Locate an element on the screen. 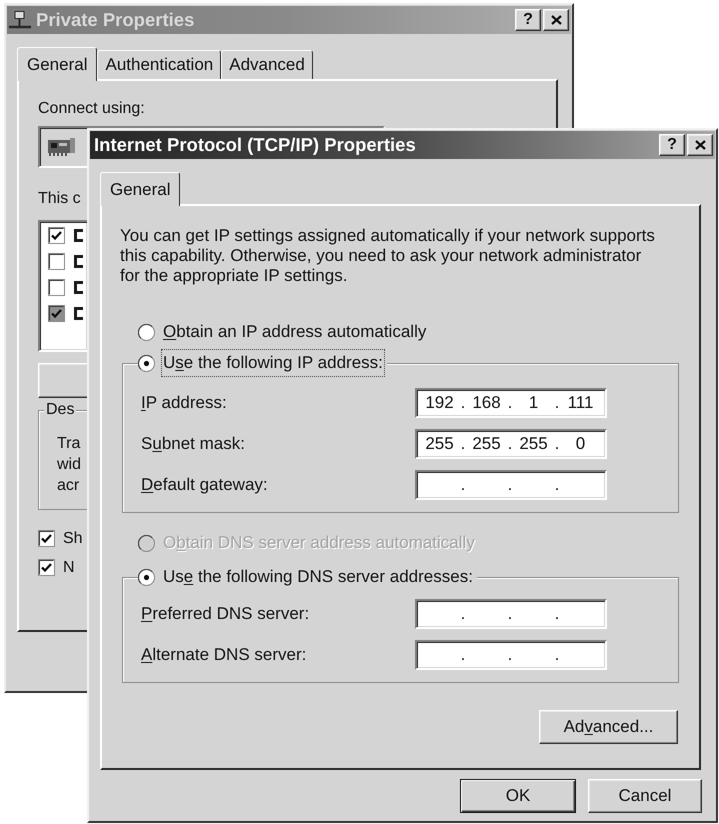  field-label: This c is located at coordinates (59, 199).